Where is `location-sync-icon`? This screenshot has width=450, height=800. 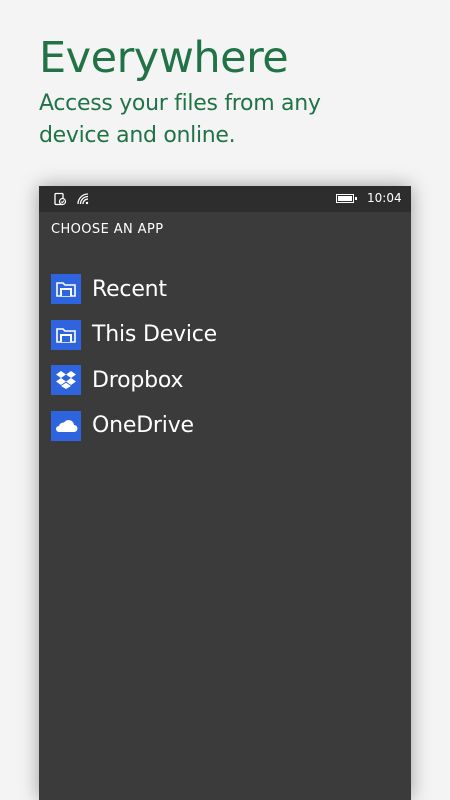 location-sync-icon is located at coordinates (60, 199).